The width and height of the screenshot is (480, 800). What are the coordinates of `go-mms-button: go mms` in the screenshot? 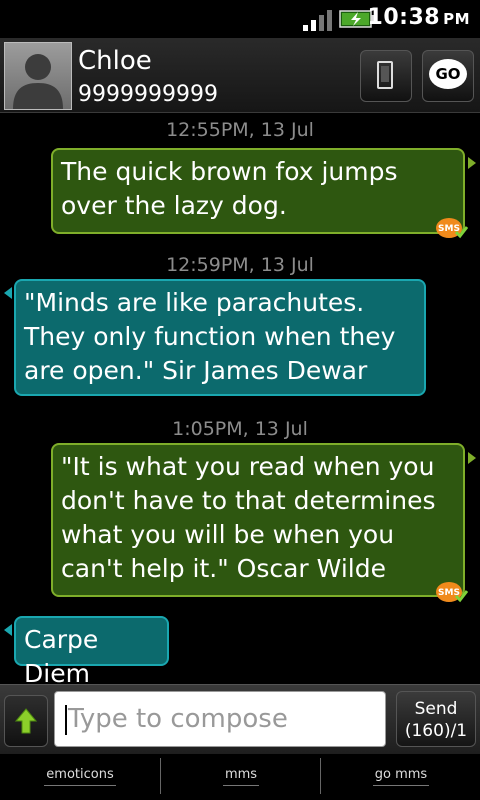 It's located at (400, 775).